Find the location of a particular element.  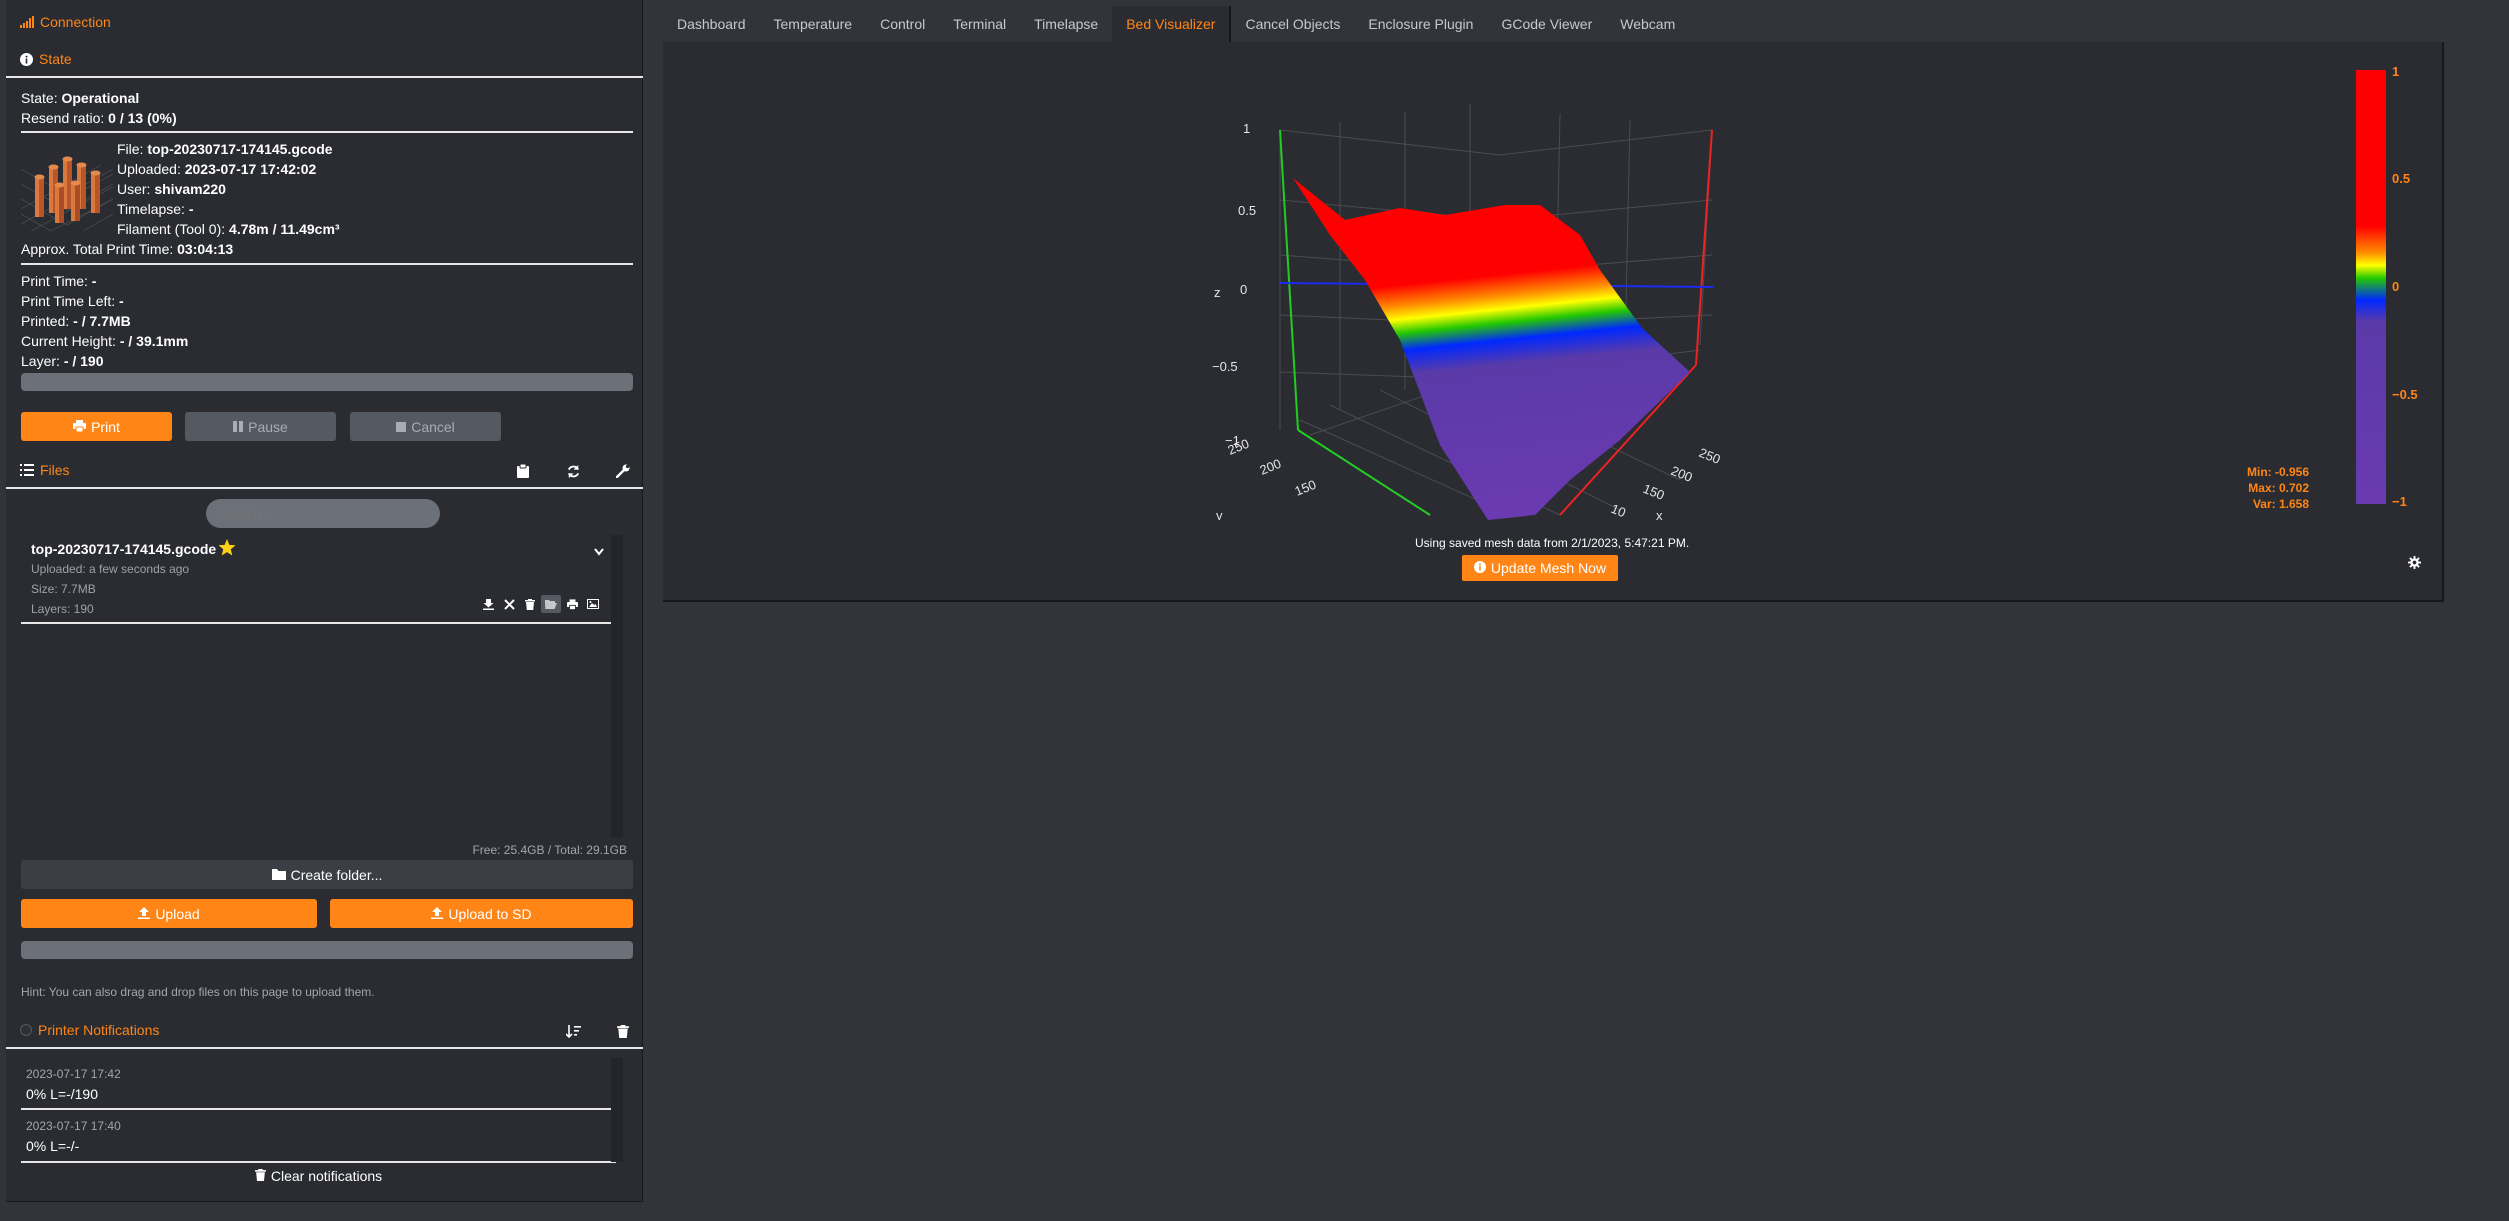

cut-icon is located at coordinates (509, 604).